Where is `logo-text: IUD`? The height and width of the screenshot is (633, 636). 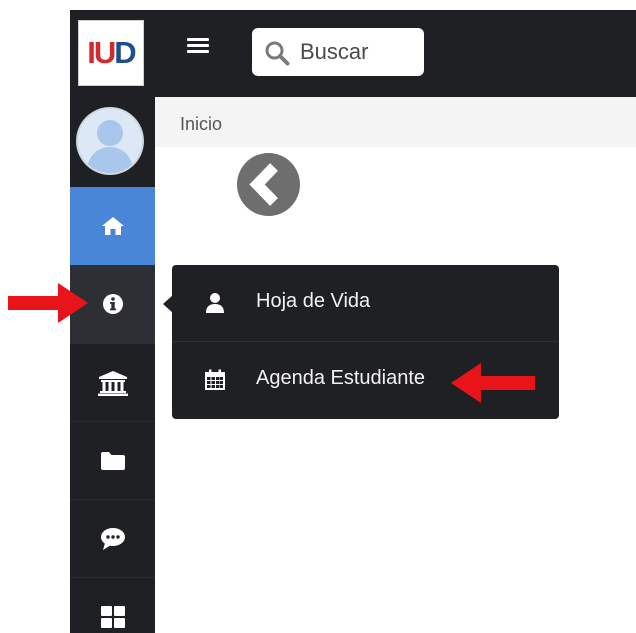
logo-text: IUD is located at coordinates (111, 52).